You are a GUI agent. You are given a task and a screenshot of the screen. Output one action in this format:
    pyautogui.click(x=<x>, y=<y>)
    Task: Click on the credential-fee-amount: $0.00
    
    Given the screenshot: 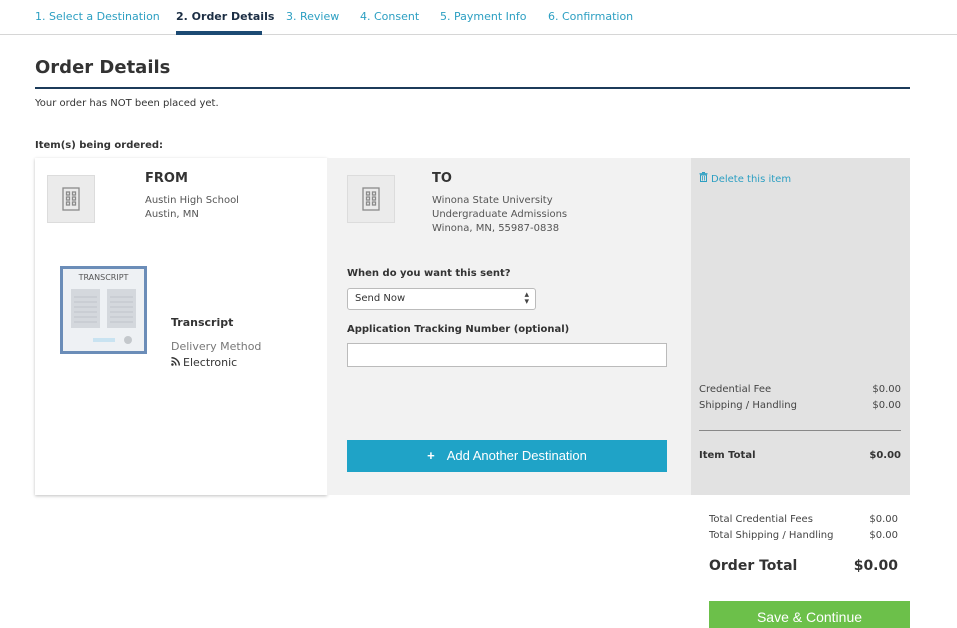 What is the action you would take?
    pyautogui.click(x=886, y=389)
    